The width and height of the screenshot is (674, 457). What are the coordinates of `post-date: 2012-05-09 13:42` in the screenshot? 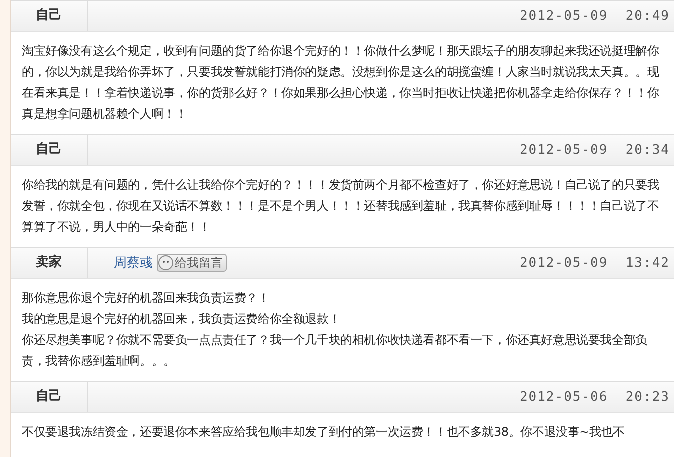 It's located at (595, 263).